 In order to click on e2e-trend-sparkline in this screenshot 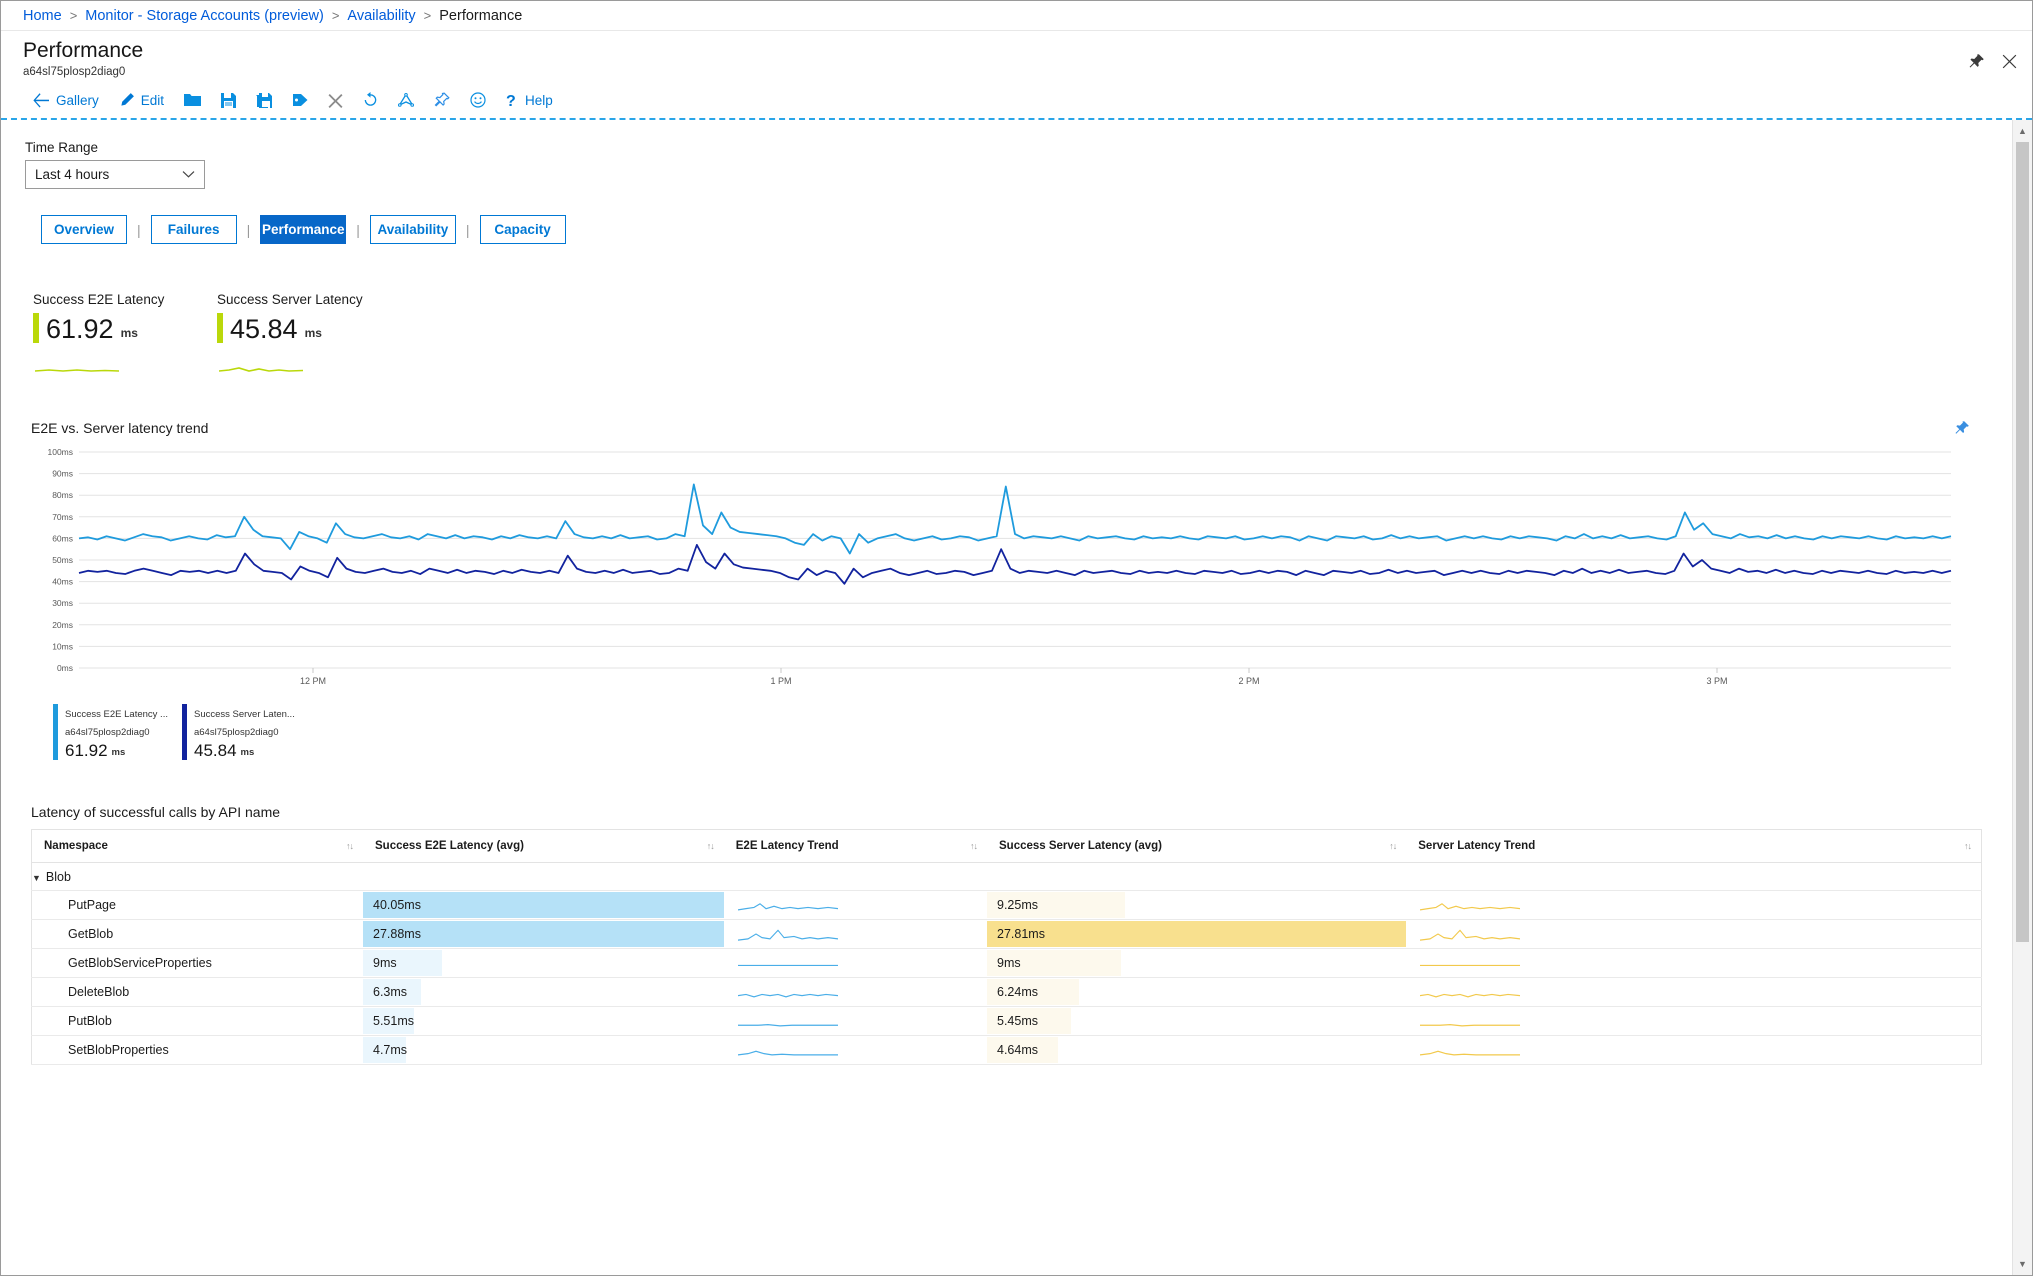, I will do `click(787, 995)`.